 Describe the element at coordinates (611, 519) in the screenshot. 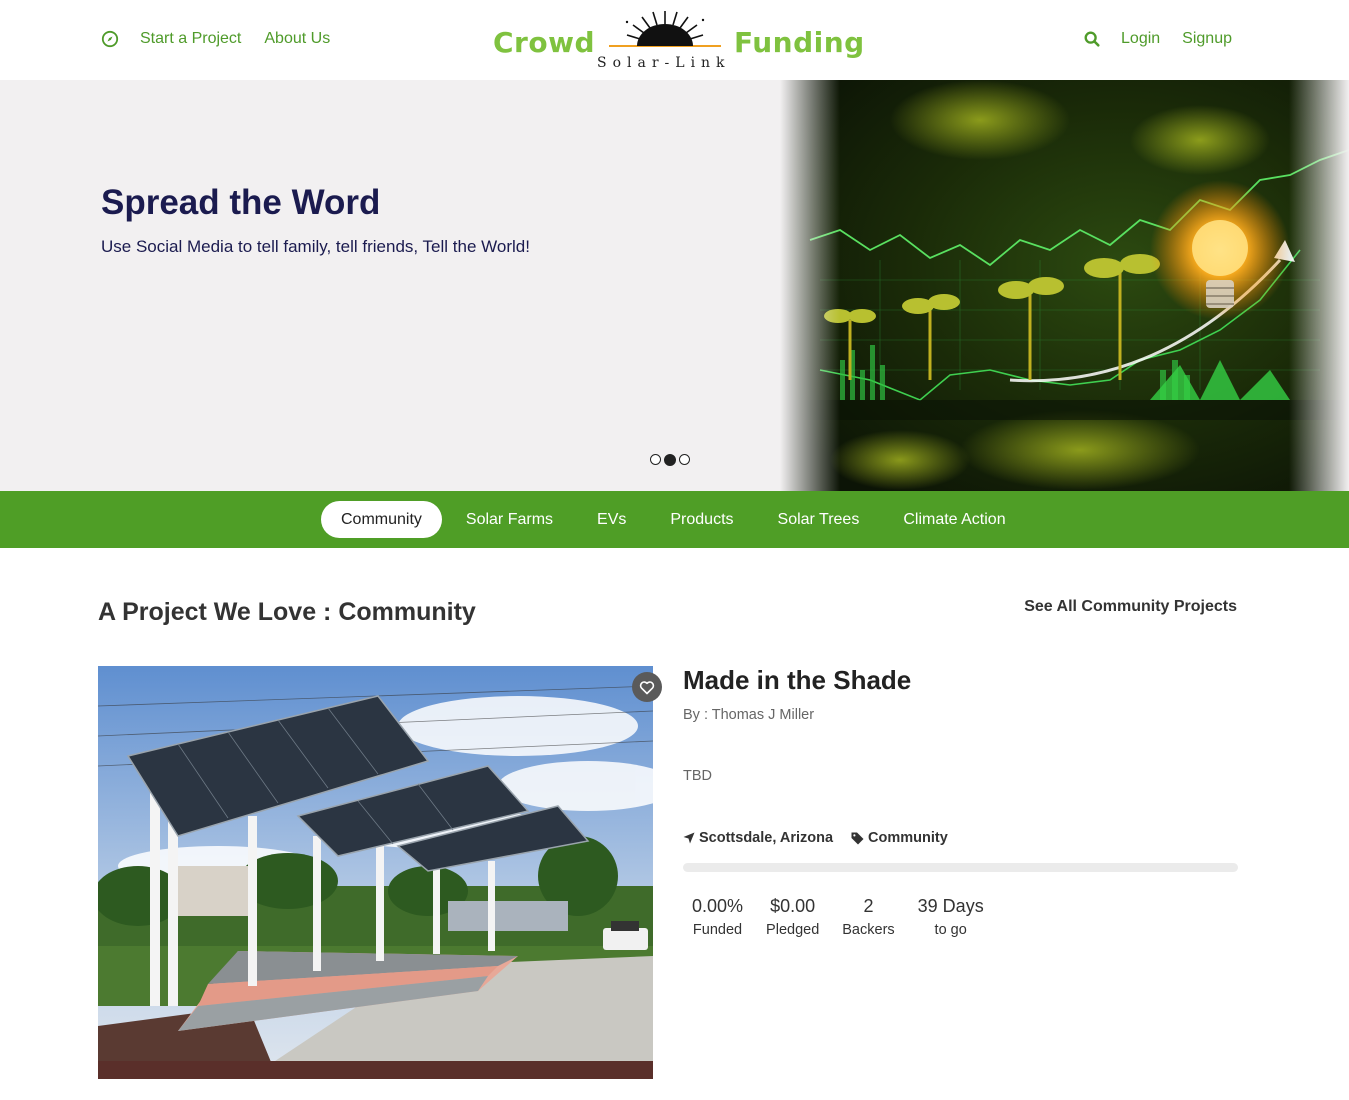

I see `tab-evs: EVs` at that location.